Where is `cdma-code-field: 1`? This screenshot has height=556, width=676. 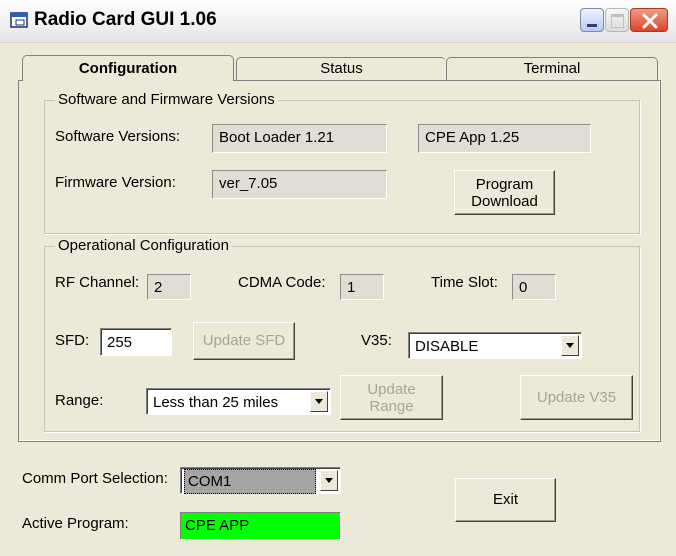 cdma-code-field: 1 is located at coordinates (362, 287).